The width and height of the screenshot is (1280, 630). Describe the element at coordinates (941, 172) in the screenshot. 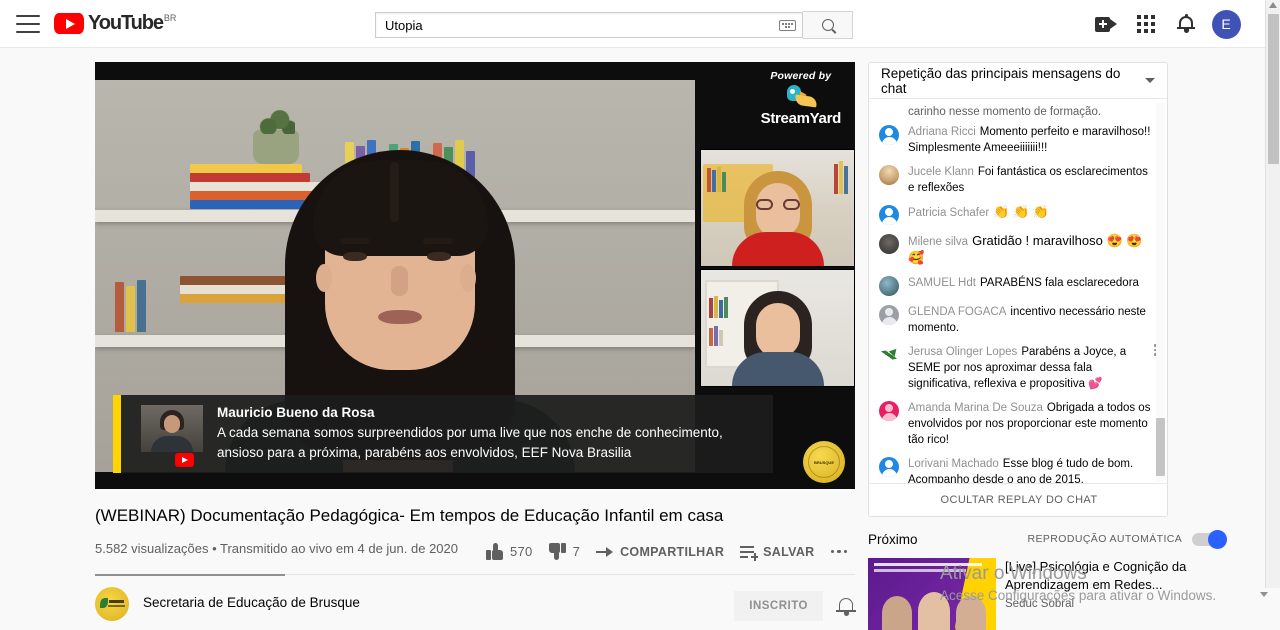

I see `chat-author: Jucele Klann` at that location.